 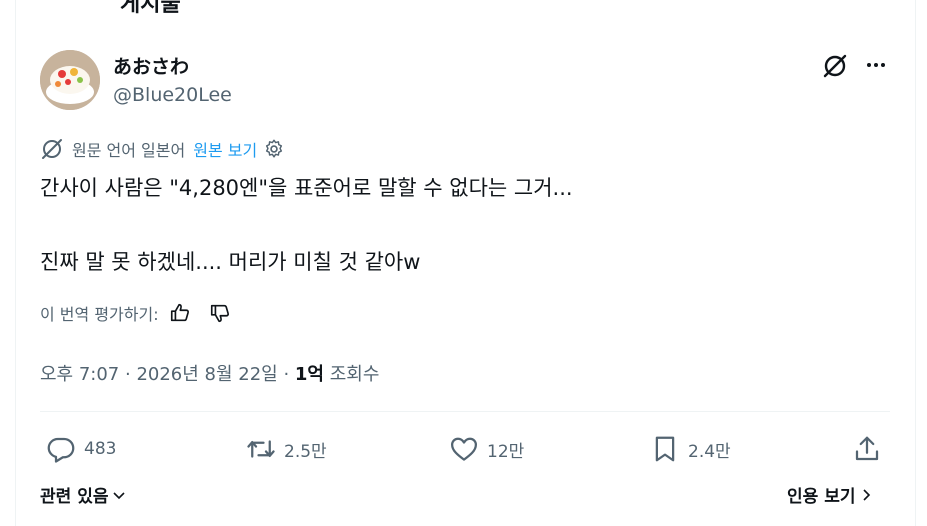 I want to click on share-button, so click(x=871, y=449).